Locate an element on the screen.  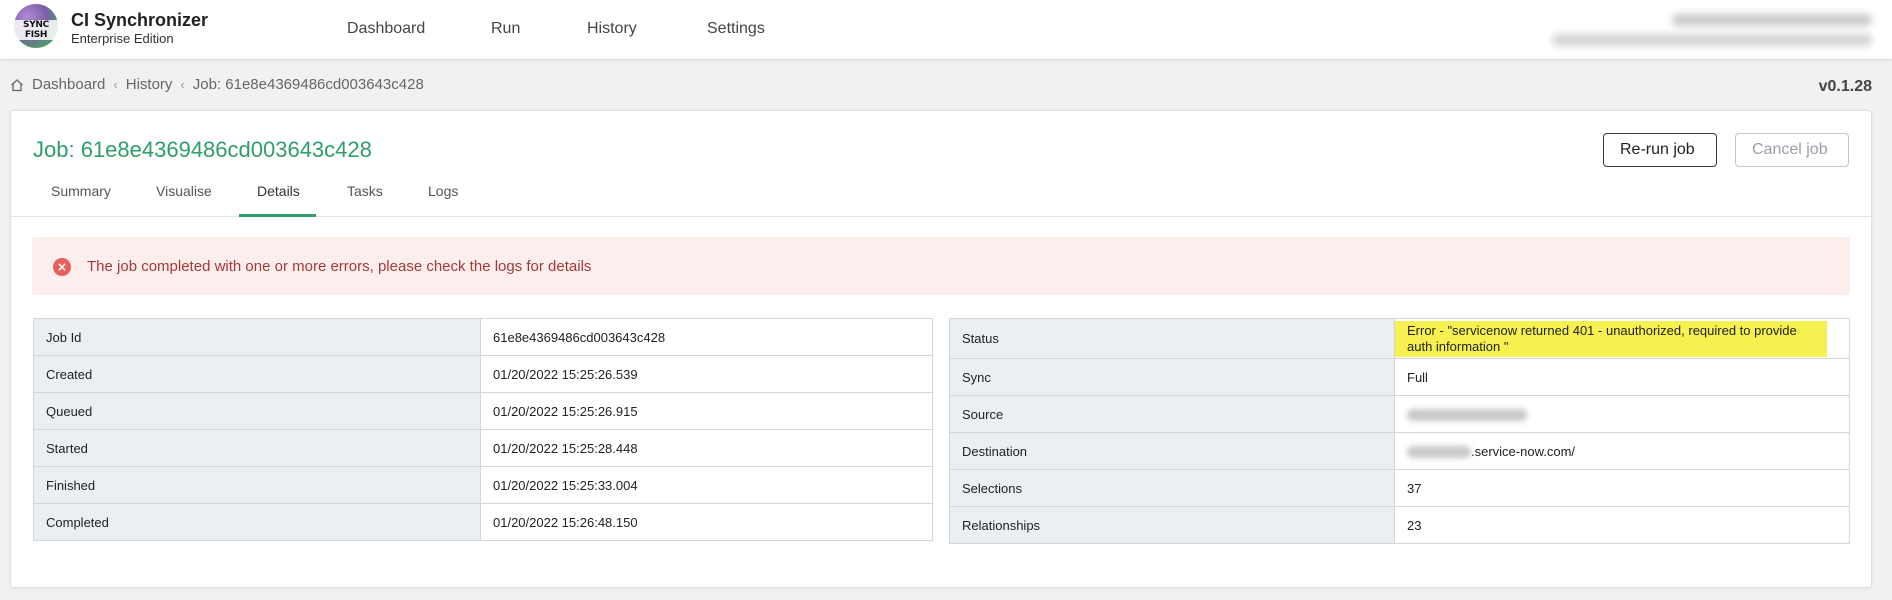
nav-dashboard: Dashboard is located at coordinates (386, 29).